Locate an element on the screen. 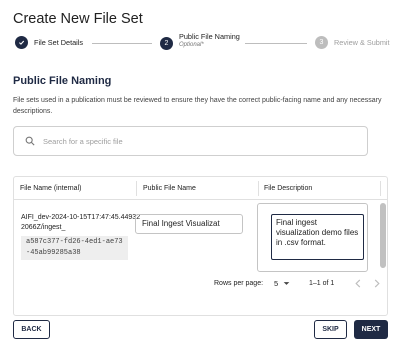  header-file-name-internal: File Name (internal) is located at coordinates (50, 188).